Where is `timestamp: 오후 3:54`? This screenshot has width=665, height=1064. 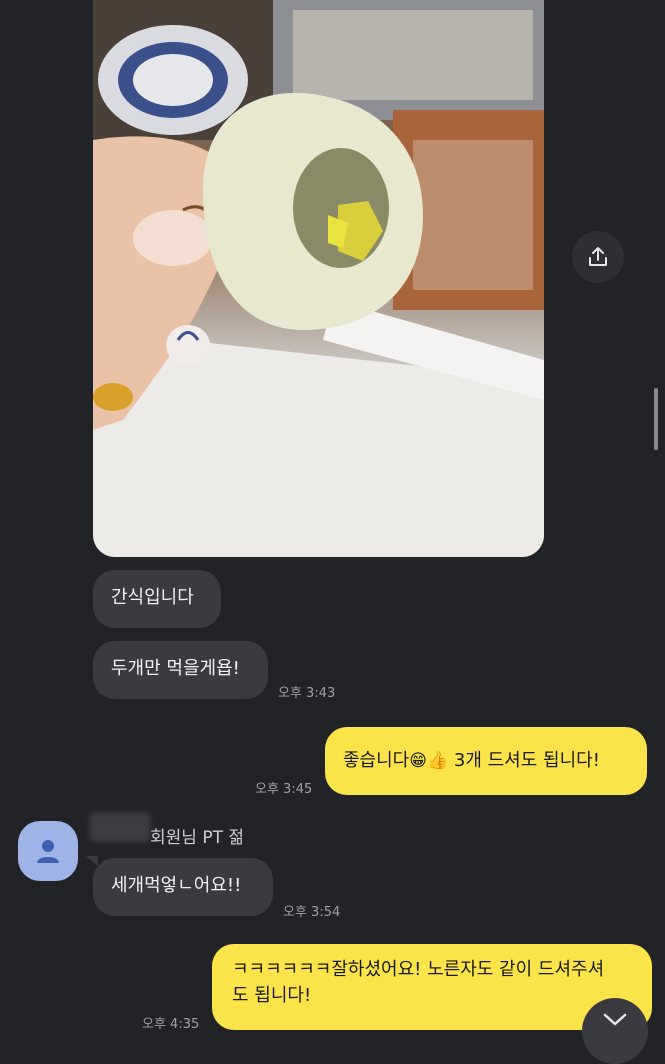 timestamp: 오후 3:54 is located at coordinates (312, 912).